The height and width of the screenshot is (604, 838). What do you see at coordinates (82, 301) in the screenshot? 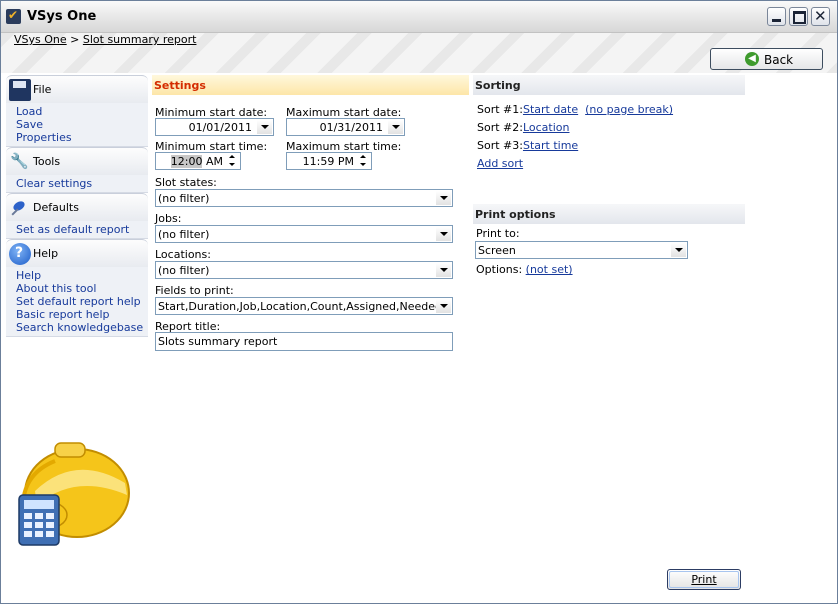
I see `sidebar-item-default-report-help: Set default report help` at bounding box center [82, 301].